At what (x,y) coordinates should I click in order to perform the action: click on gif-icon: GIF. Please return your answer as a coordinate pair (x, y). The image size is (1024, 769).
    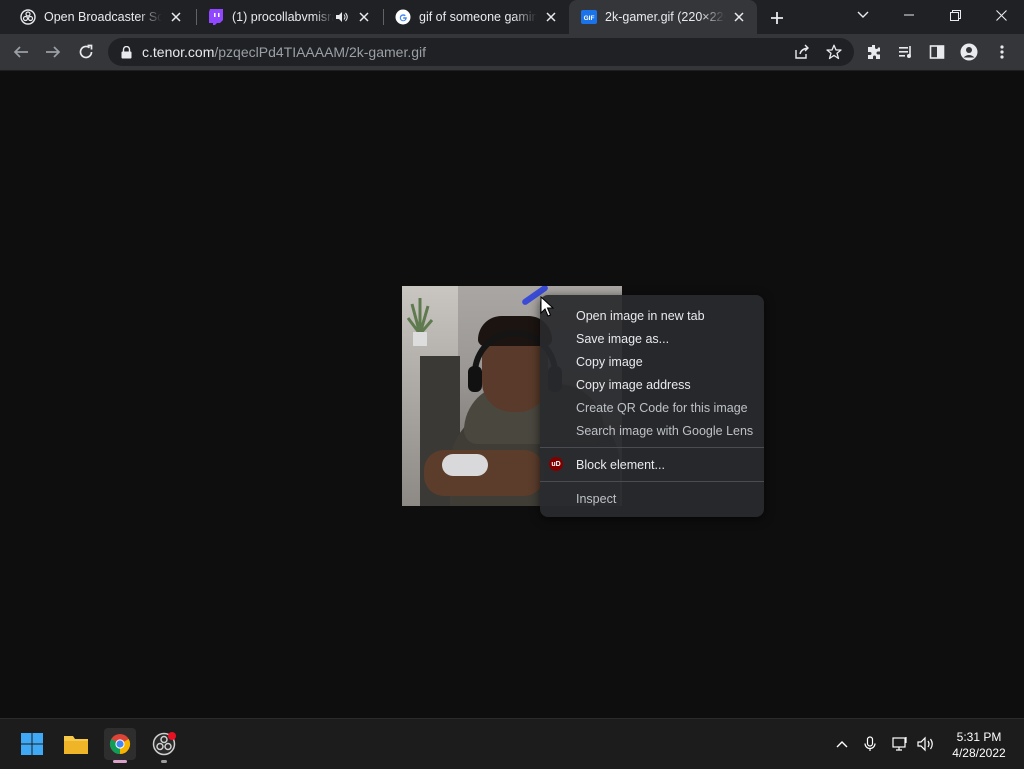
    Looking at the image, I should click on (589, 17).